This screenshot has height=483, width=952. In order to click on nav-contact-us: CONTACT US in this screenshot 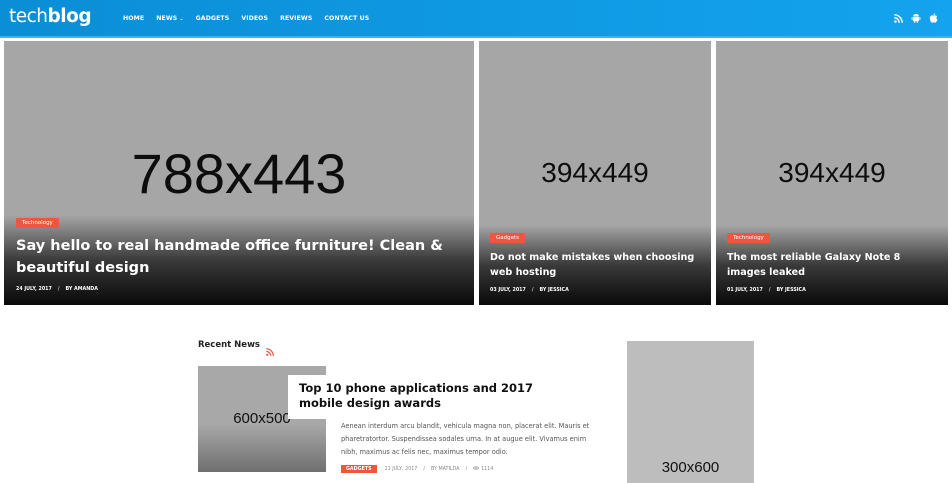, I will do `click(346, 18)`.